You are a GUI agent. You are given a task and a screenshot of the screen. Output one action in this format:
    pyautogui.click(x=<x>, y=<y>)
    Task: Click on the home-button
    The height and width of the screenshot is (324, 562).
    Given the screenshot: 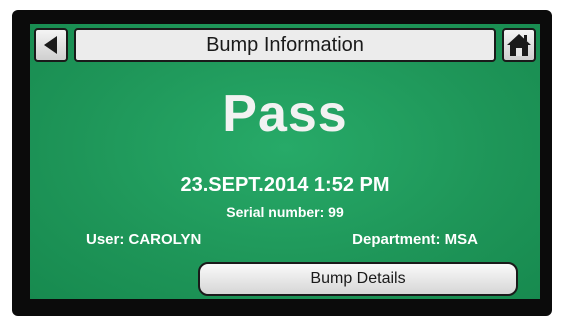 What is the action you would take?
    pyautogui.click(x=519, y=45)
    